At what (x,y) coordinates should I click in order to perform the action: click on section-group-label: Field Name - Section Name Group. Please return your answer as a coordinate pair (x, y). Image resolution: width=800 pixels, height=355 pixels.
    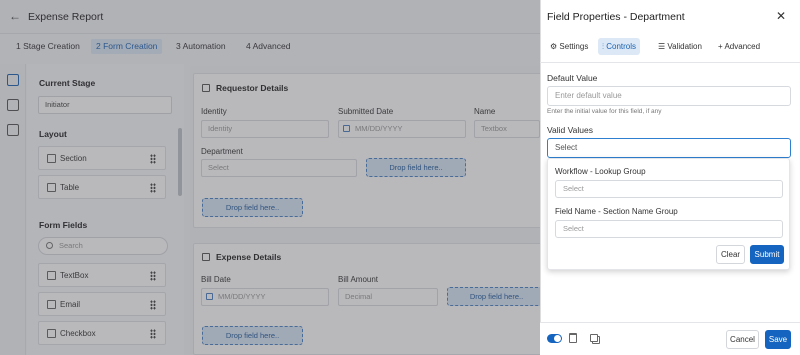
    Looking at the image, I should click on (616, 211).